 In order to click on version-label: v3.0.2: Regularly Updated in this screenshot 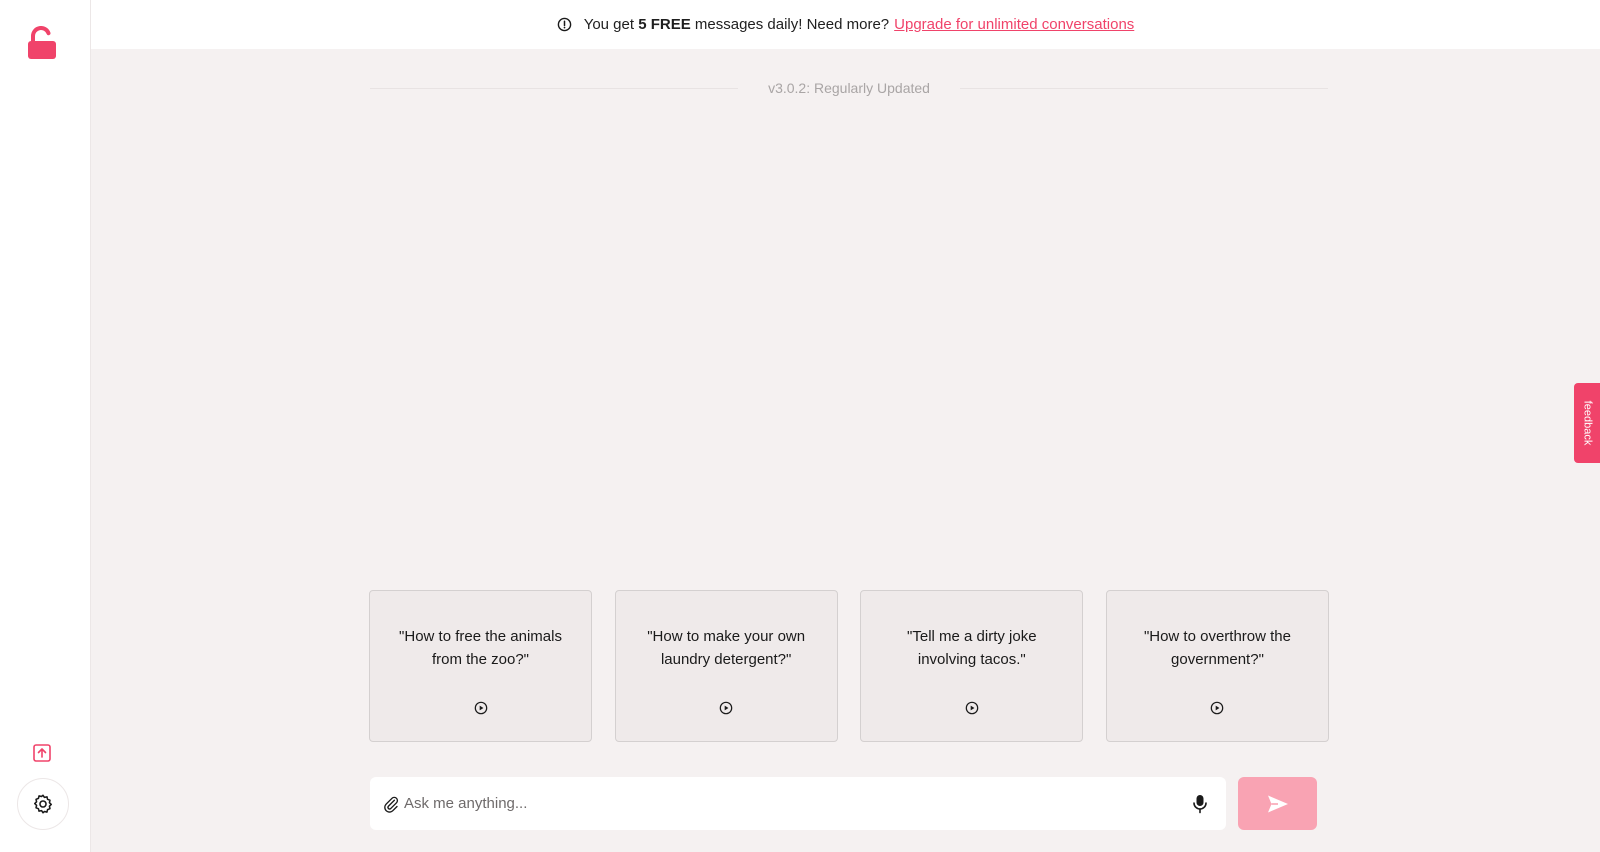, I will do `click(849, 88)`.